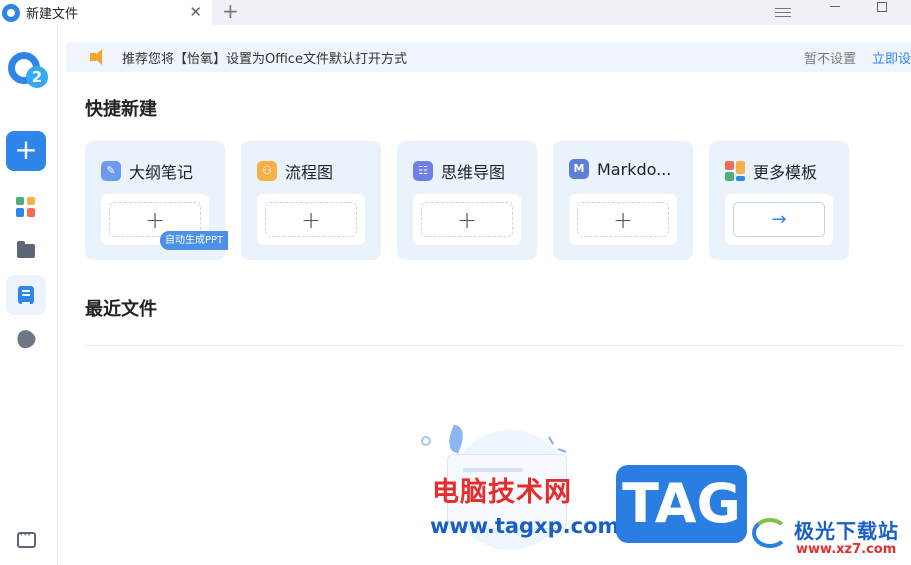 The image size is (911, 565). Describe the element at coordinates (26, 151) in the screenshot. I see `new-file-button: +` at that location.